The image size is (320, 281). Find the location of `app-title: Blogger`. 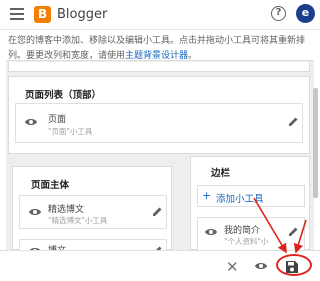

app-title: Blogger is located at coordinates (82, 14).